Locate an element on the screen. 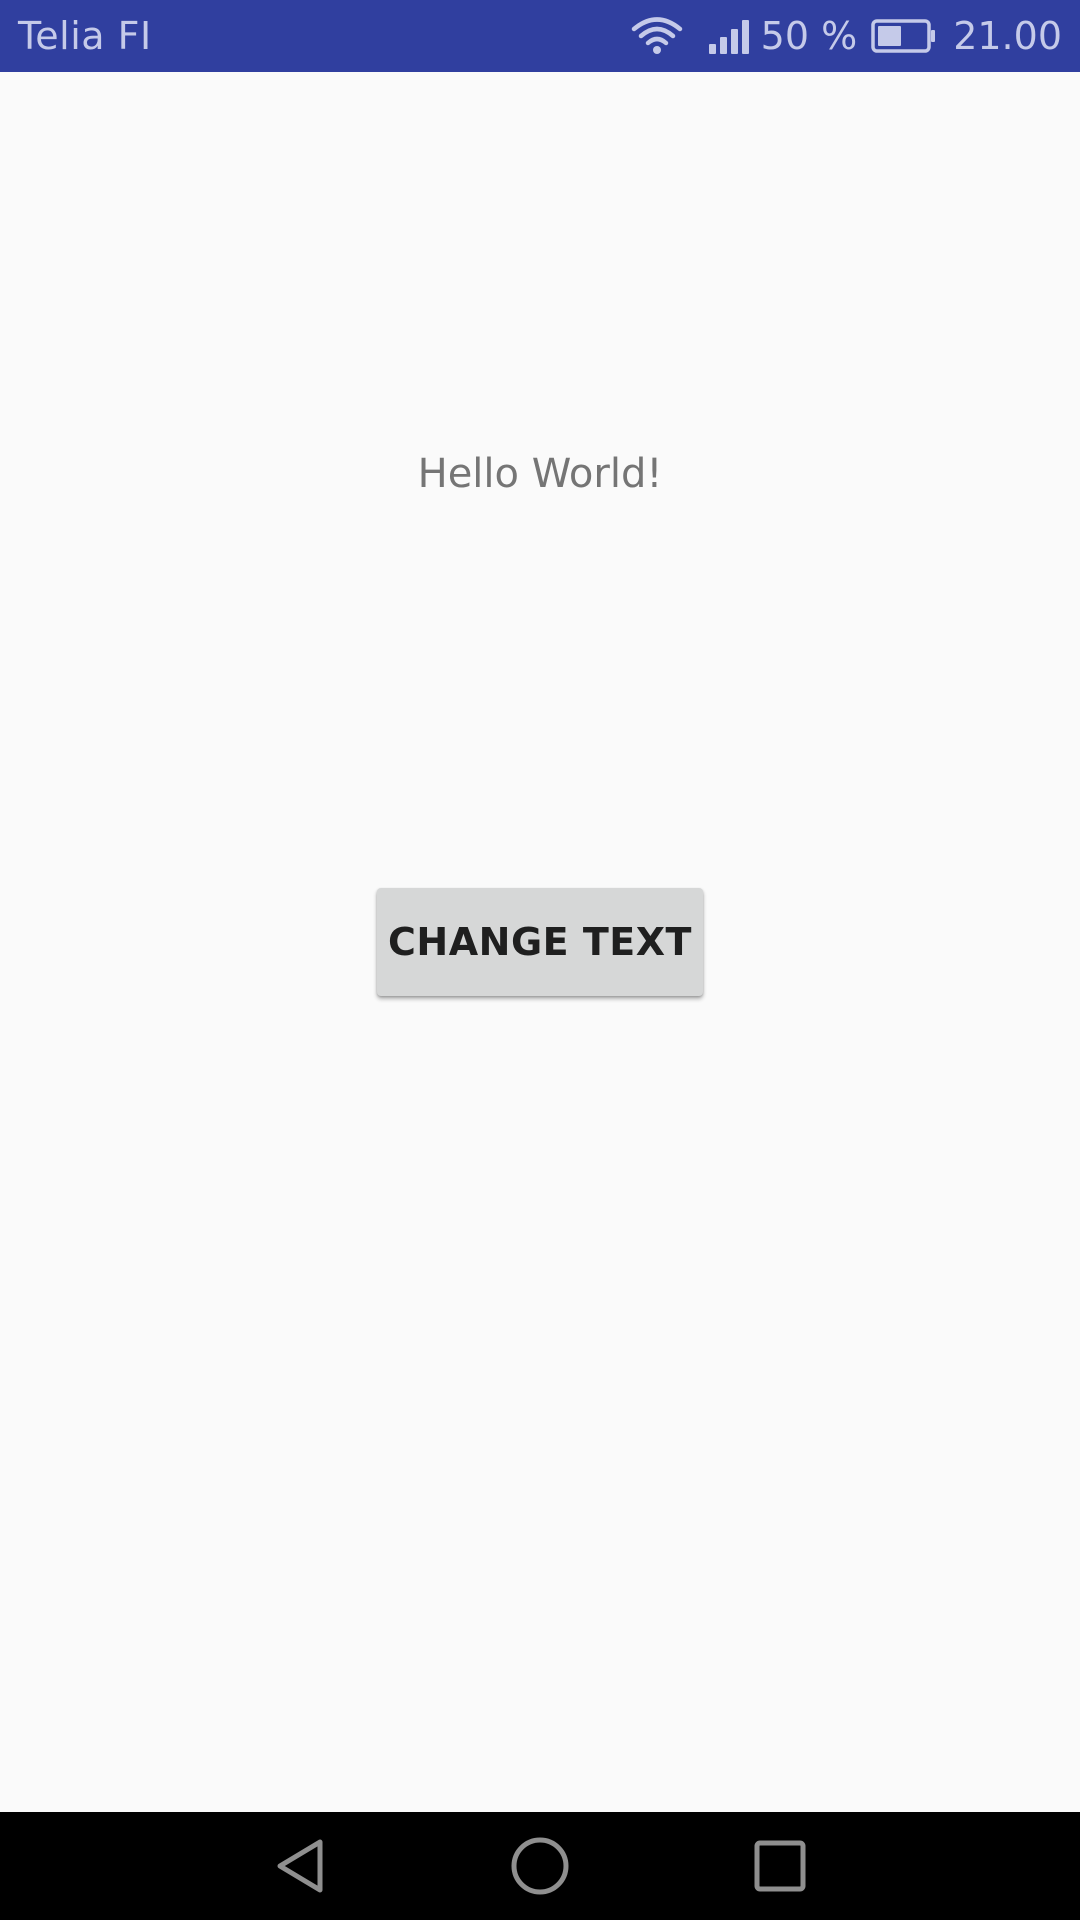  back-button is located at coordinates (300, 1866).